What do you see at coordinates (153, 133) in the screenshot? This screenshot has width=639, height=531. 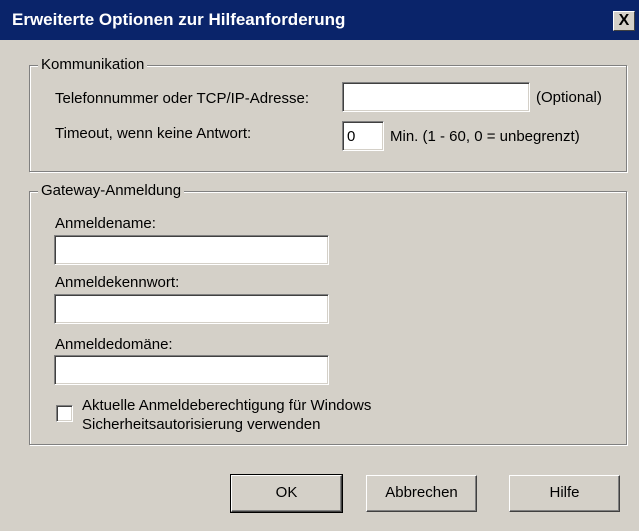 I see `timeout-label: Timeout, wenn keine Antwort:` at bounding box center [153, 133].